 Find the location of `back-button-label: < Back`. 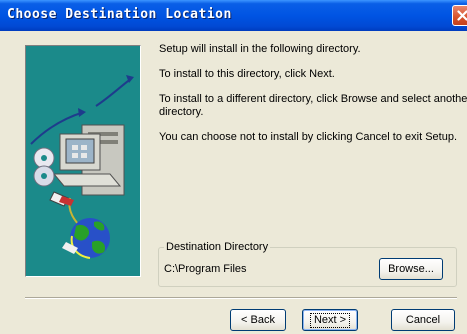

back-button-label: < Back is located at coordinates (258, 320).